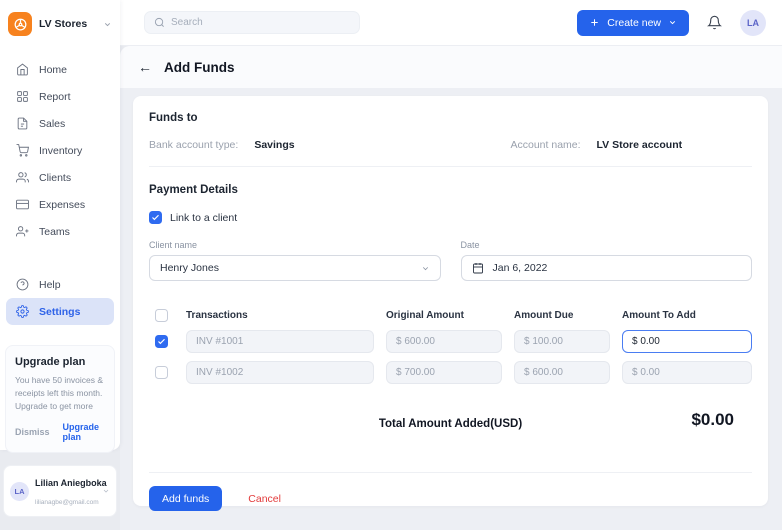 This screenshot has width=782, height=530. I want to click on date-value: Jan 6, 2022, so click(520, 268).